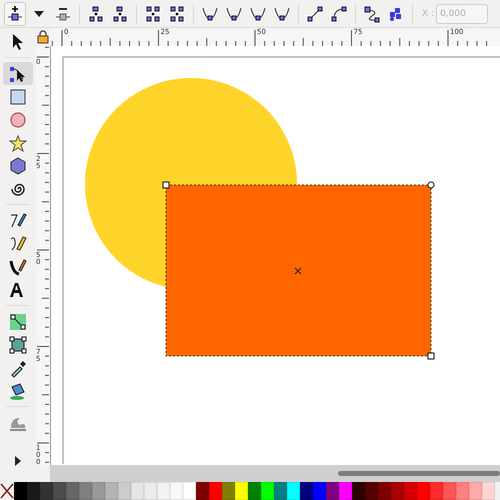 The height and width of the screenshot is (500, 500). Describe the element at coordinates (96, 13) in the screenshot. I see `node-join-icon` at that location.